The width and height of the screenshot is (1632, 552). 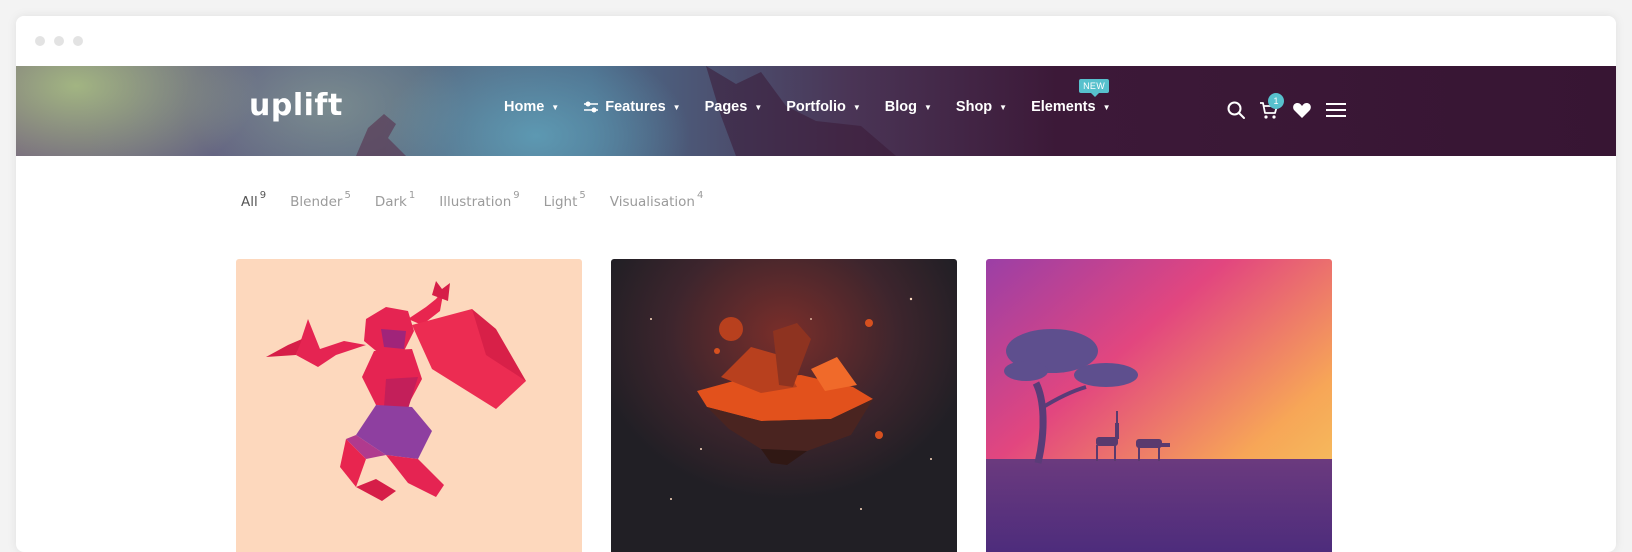 What do you see at coordinates (390, 202) in the screenshot?
I see `filter-label: Dark` at bounding box center [390, 202].